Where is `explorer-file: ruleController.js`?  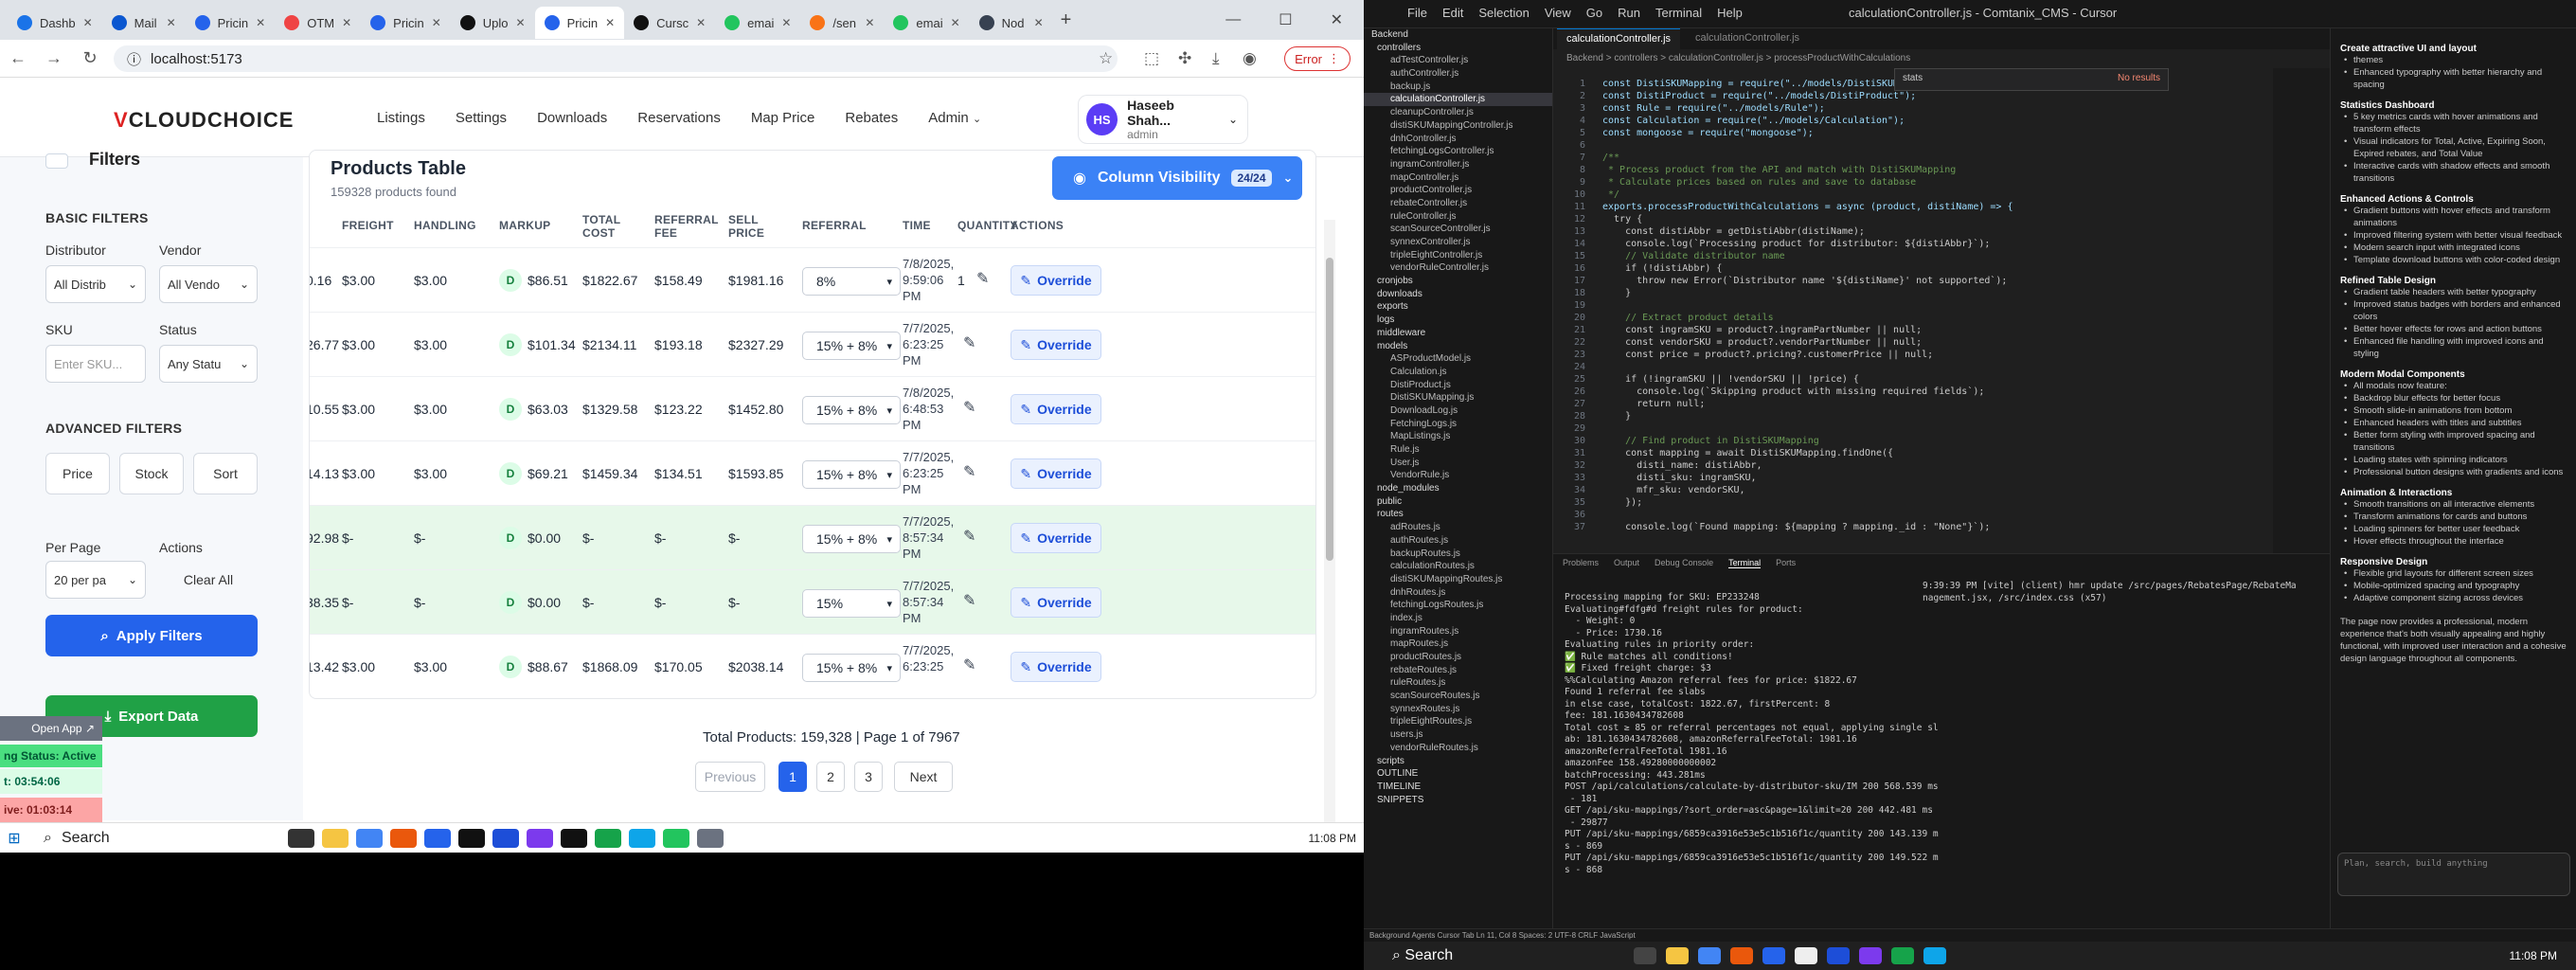 explorer-file: ruleController.js is located at coordinates (1458, 217).